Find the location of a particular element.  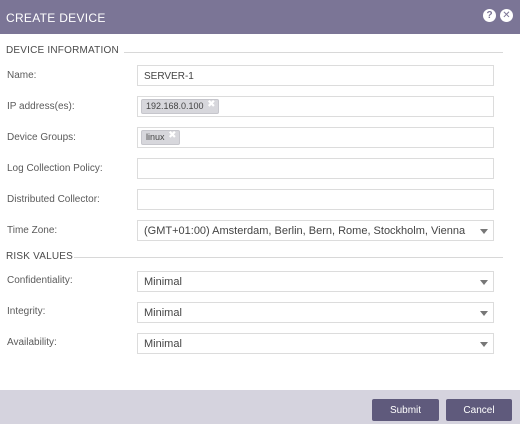

dialog-header: CREATE DEVICE ? ✕ is located at coordinates (260, 17).